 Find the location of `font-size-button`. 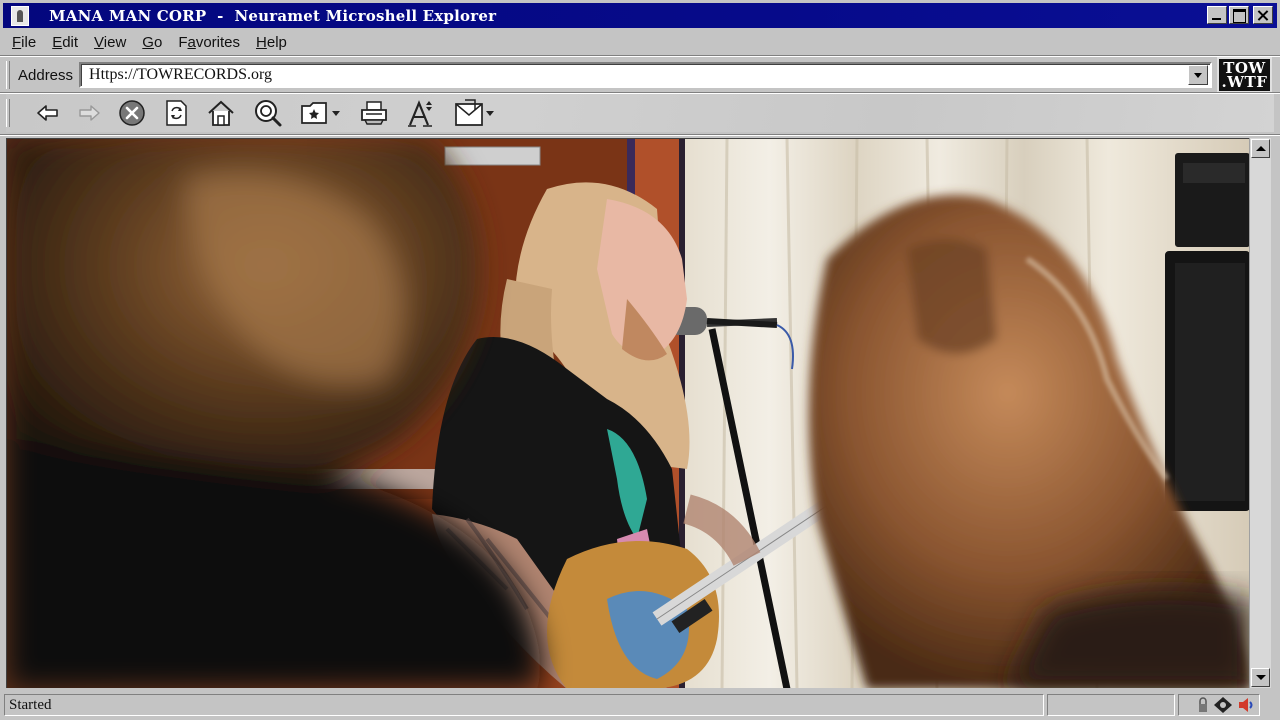

font-size-button is located at coordinates (421, 113).